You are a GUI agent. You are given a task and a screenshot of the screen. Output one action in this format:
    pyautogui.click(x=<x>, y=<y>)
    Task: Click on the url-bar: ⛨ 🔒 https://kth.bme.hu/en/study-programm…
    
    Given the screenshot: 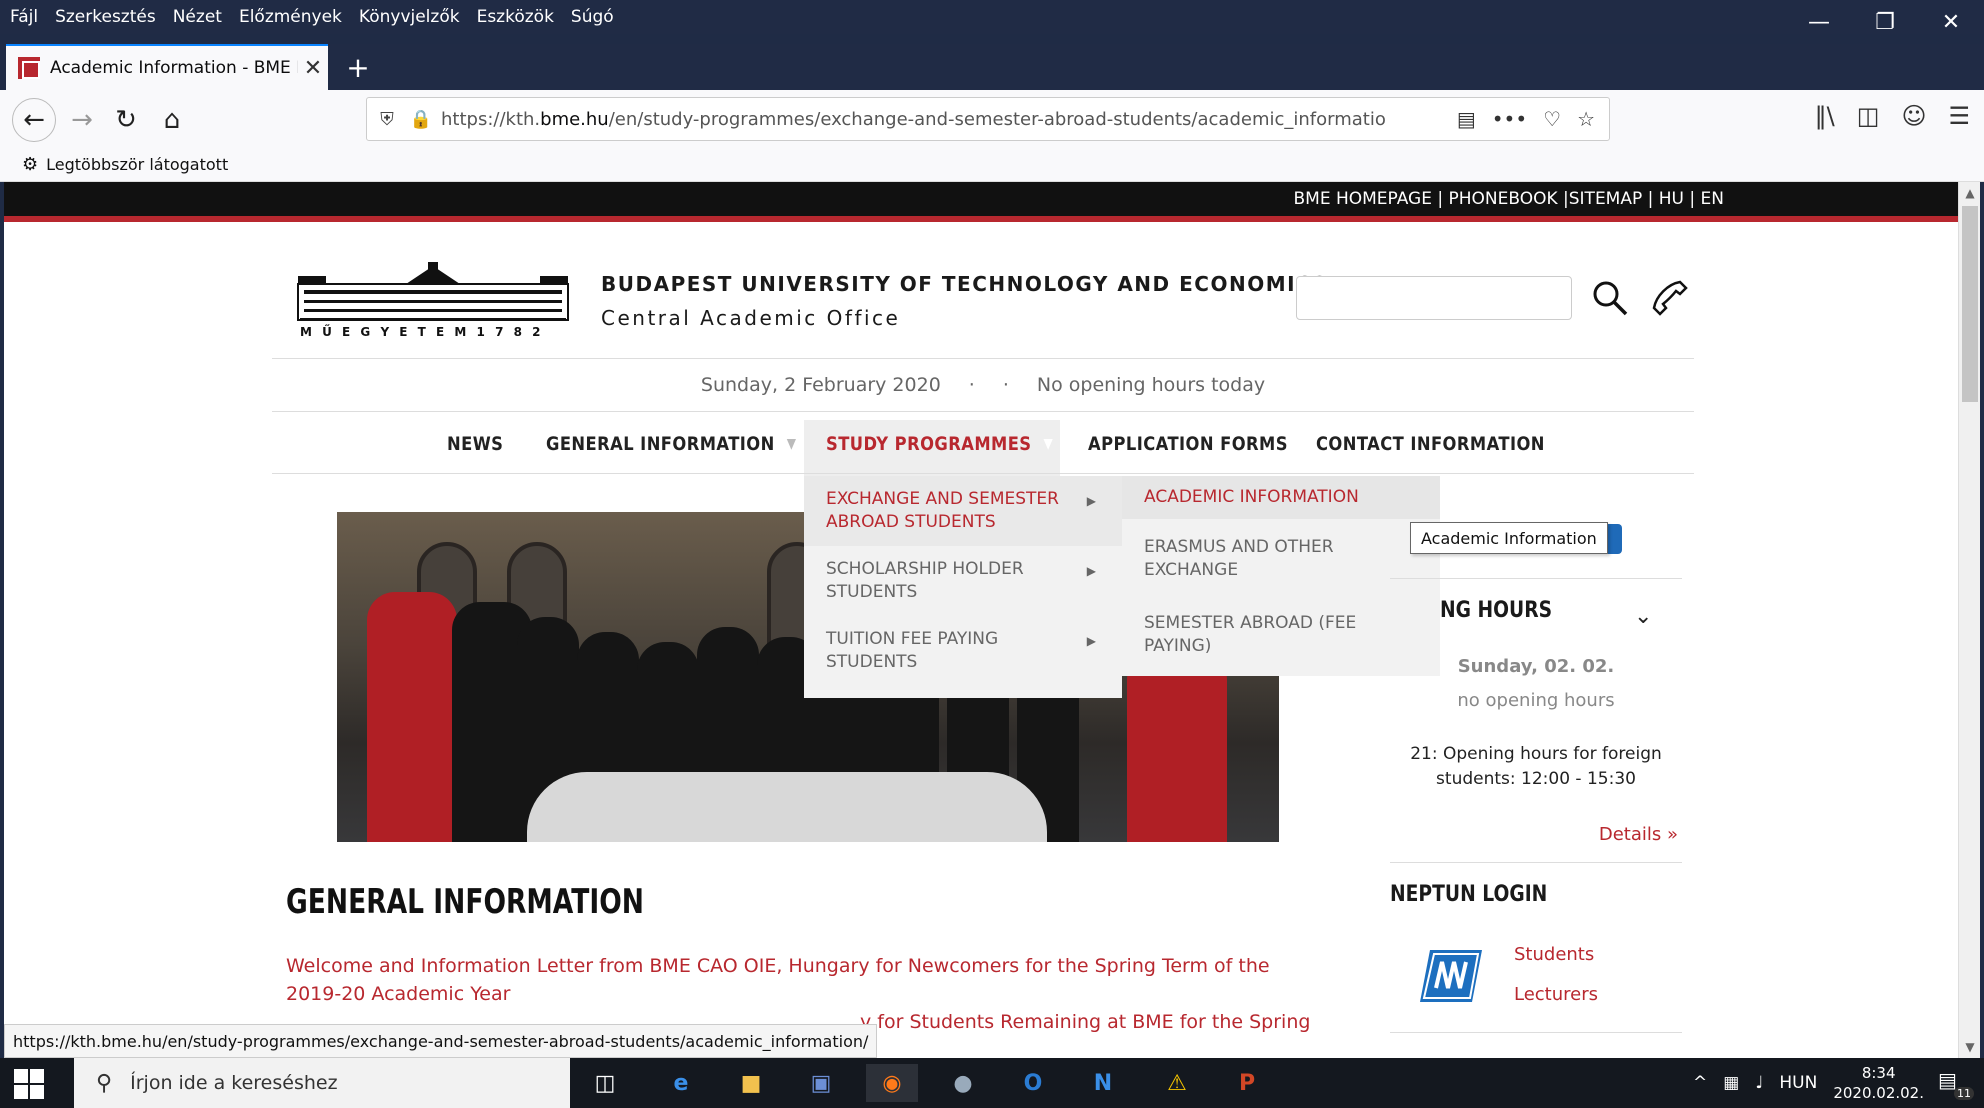 What is the action you would take?
    pyautogui.click(x=988, y=119)
    